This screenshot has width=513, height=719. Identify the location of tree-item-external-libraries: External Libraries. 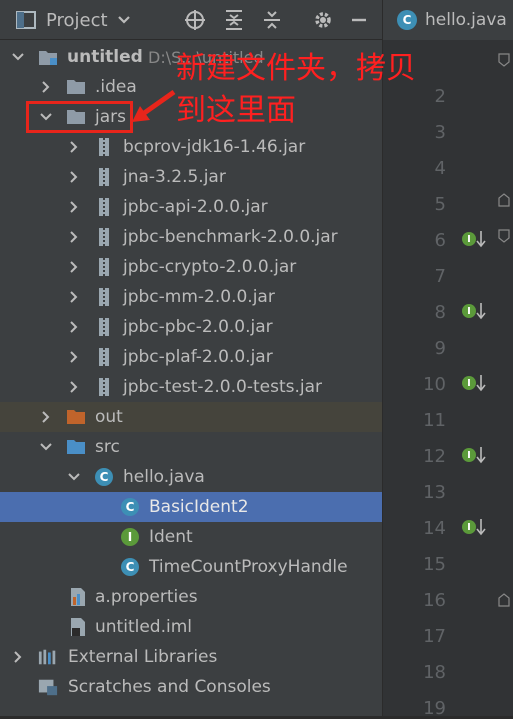
(191, 657).